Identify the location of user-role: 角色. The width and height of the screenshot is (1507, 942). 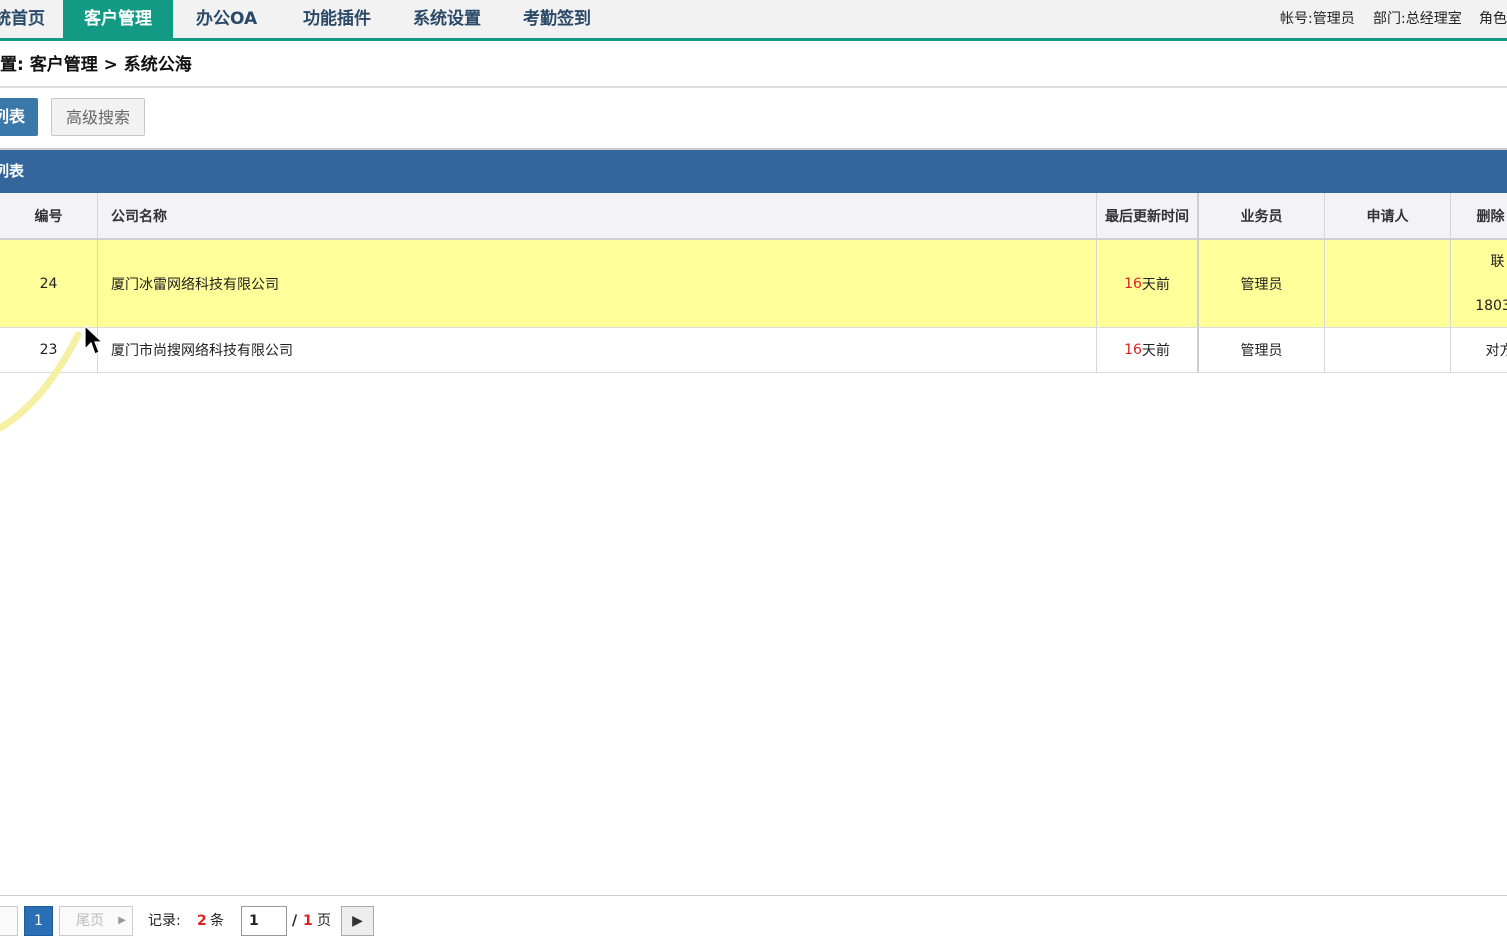
(1493, 19).